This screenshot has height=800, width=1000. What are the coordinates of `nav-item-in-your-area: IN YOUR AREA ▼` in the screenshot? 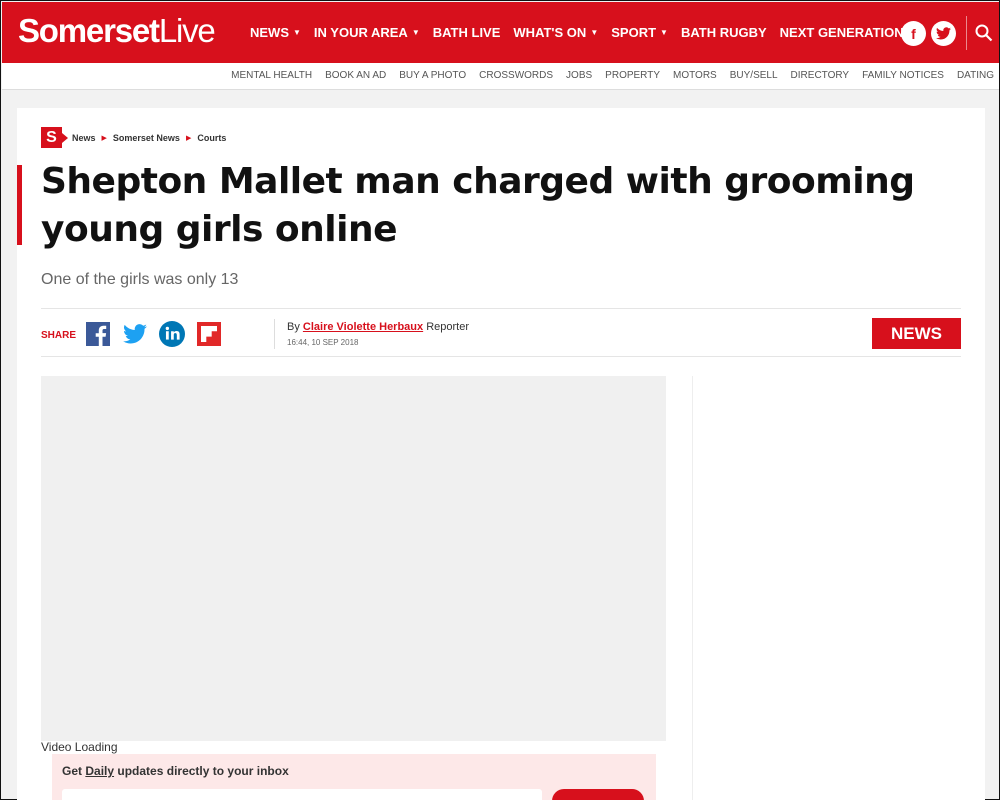 It's located at (367, 32).